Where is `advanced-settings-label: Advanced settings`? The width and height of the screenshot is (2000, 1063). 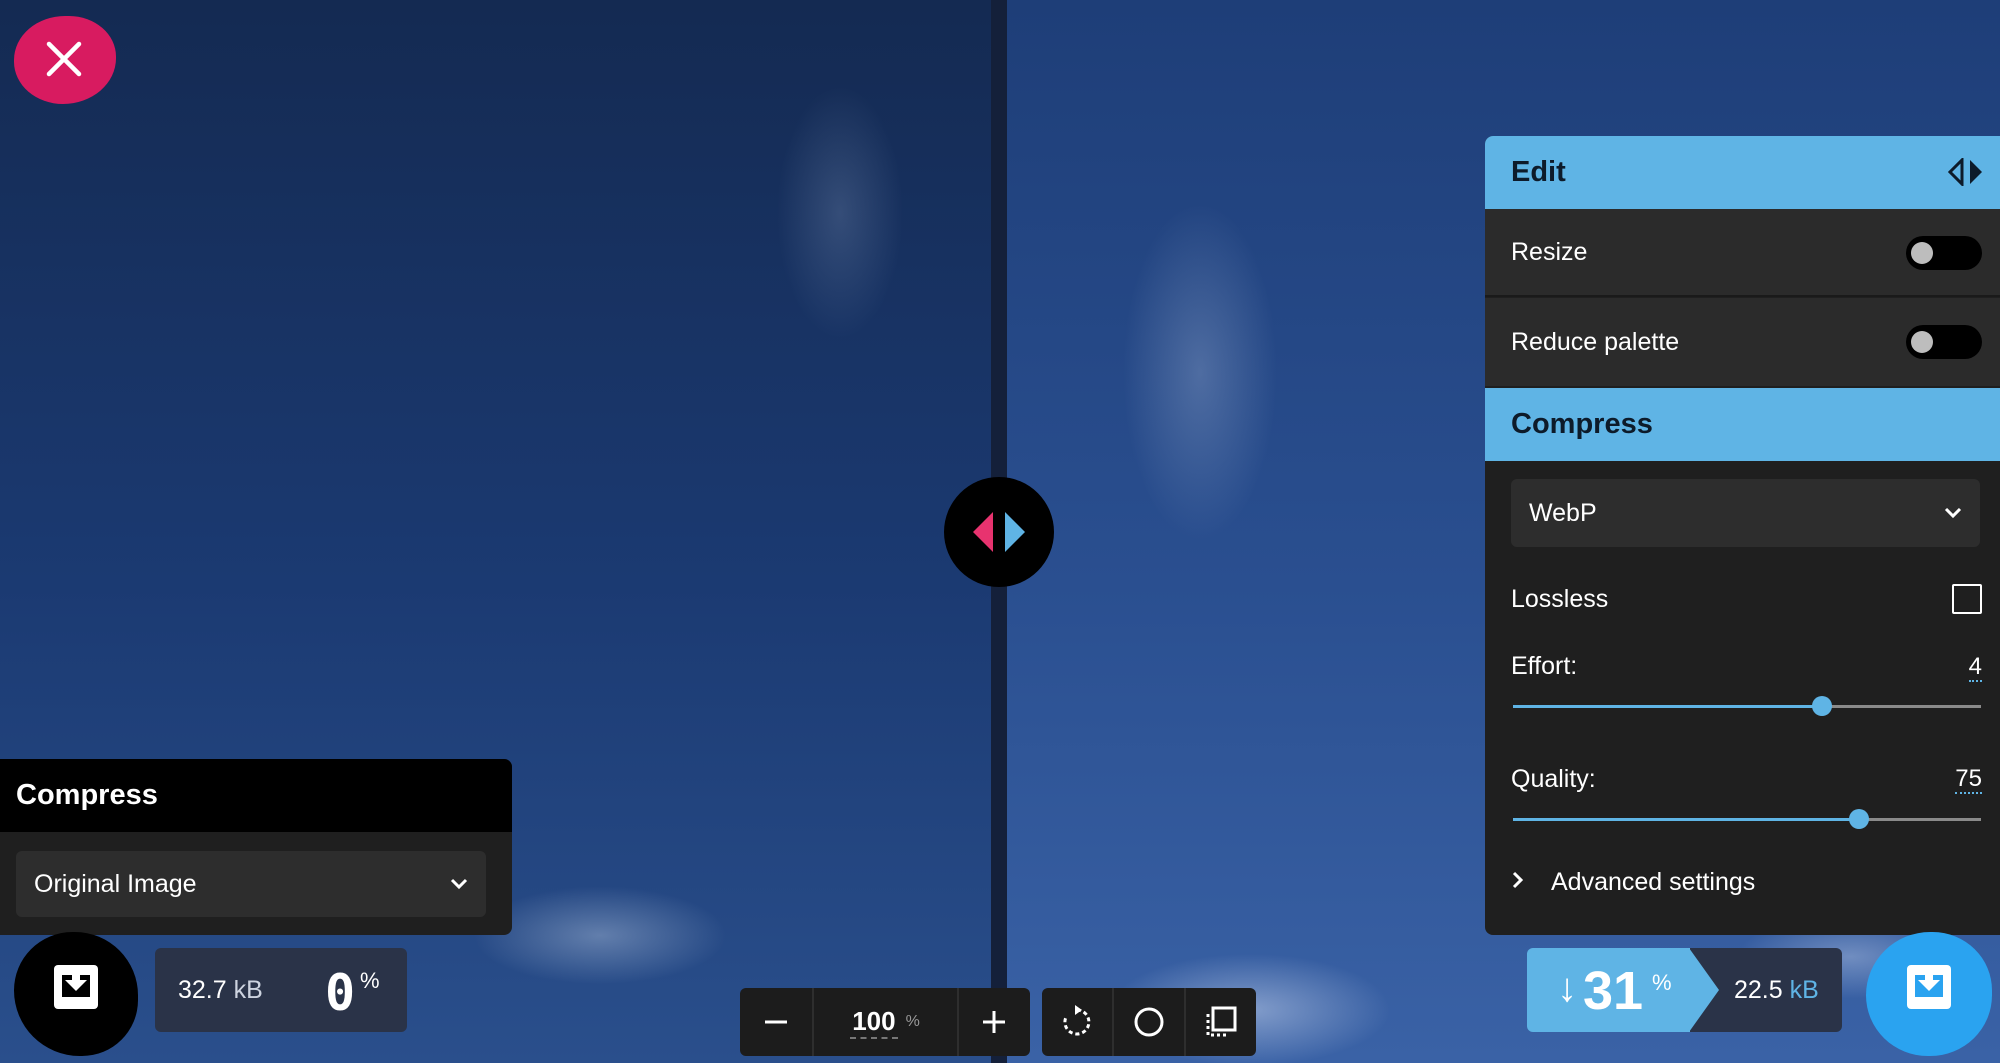 advanced-settings-label: Advanced settings is located at coordinates (1653, 882).